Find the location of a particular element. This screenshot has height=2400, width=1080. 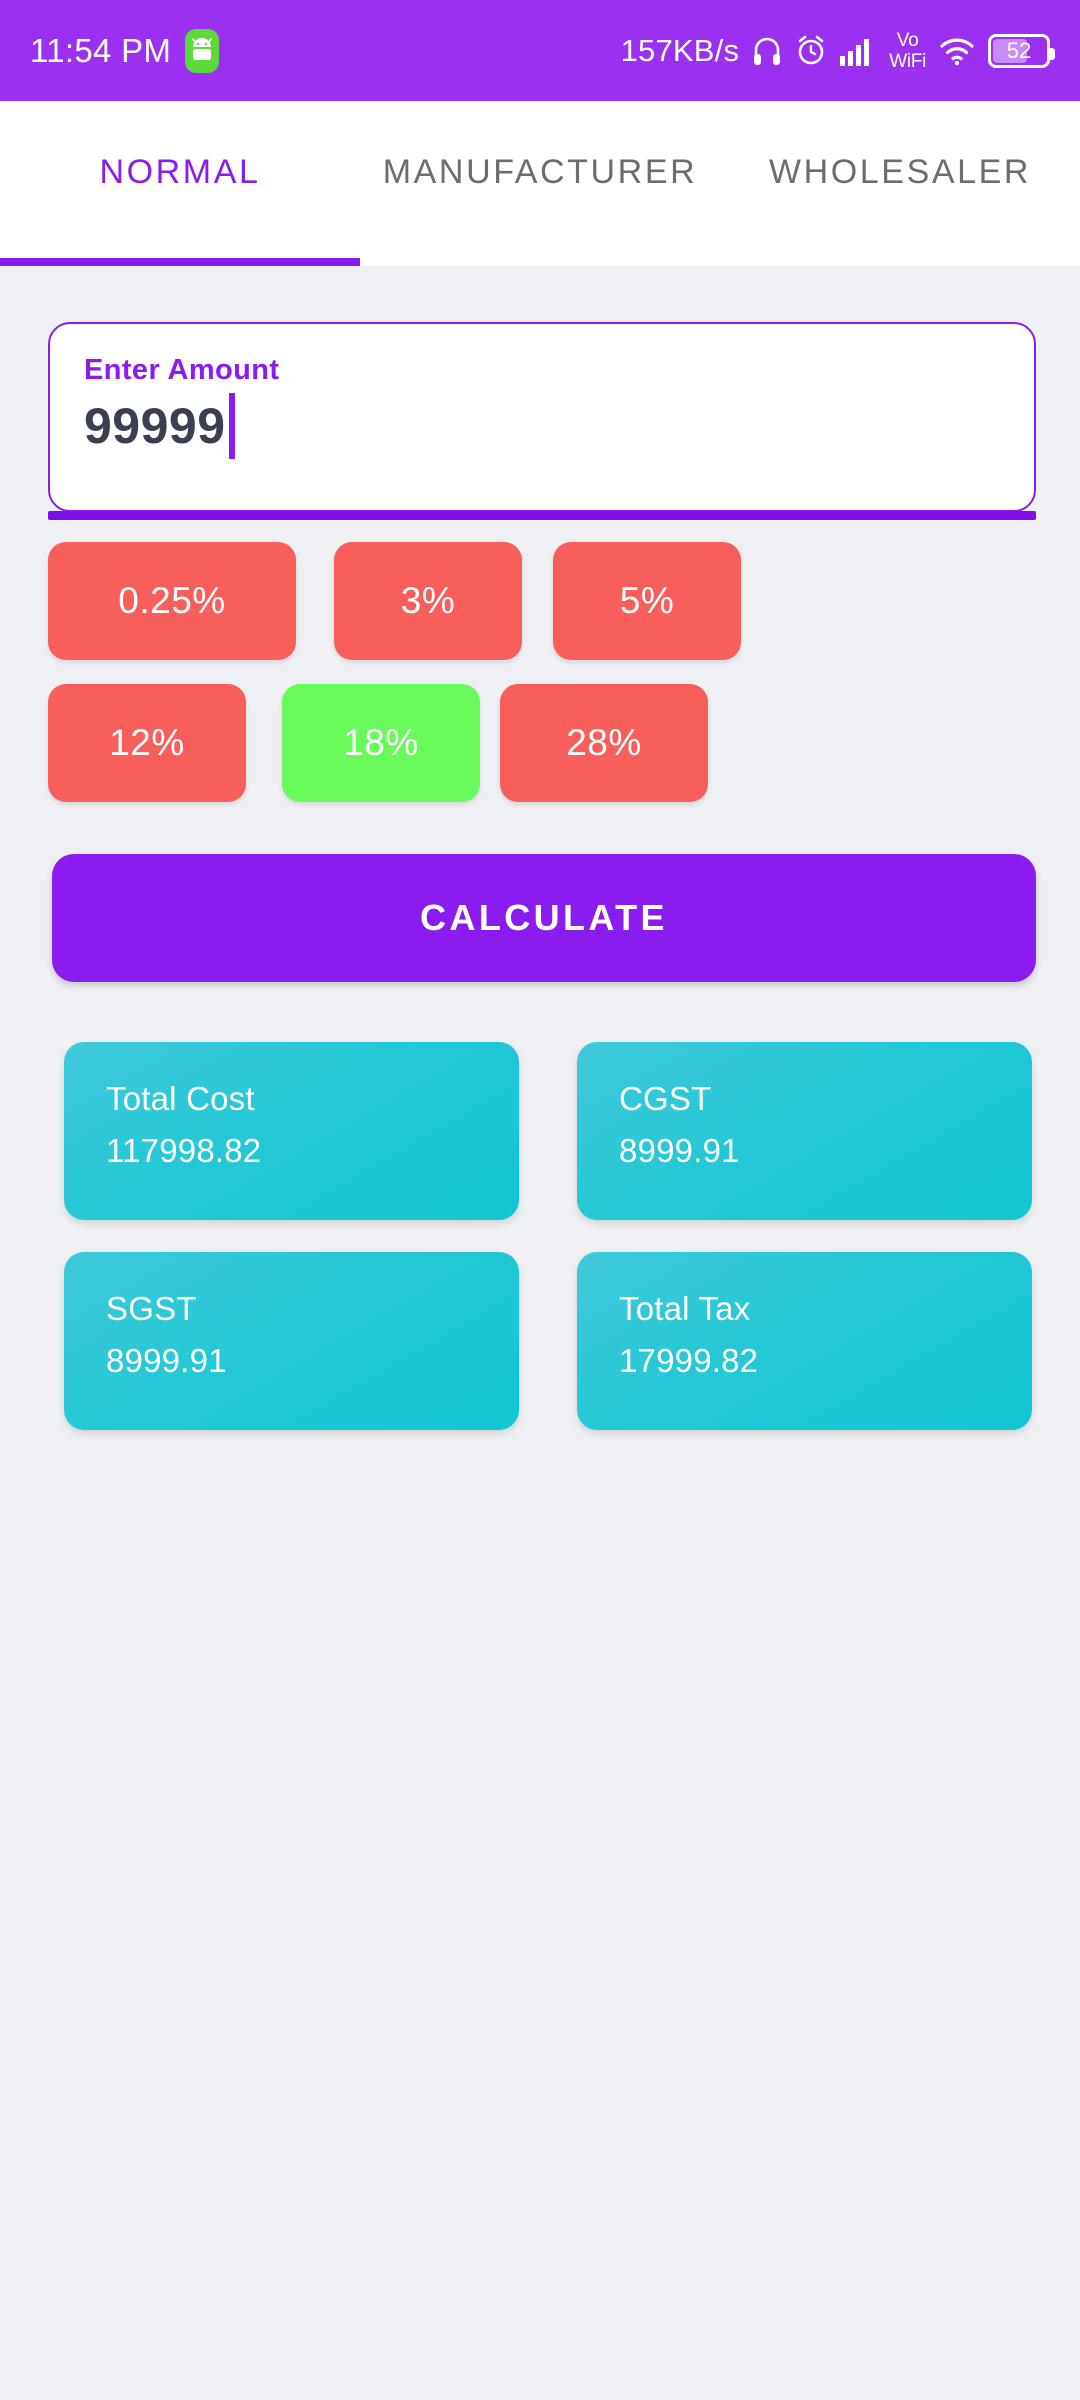

volte-line-2: WiFi is located at coordinates (907, 61).